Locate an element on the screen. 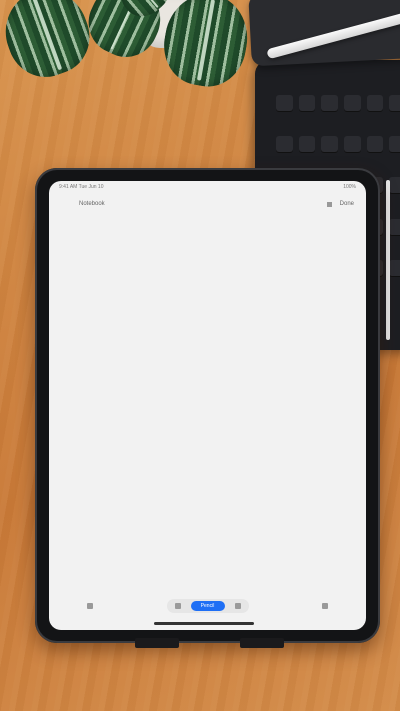  status-bar: 9:41 AM Tue Jun 10 100% is located at coordinates (207, 188).